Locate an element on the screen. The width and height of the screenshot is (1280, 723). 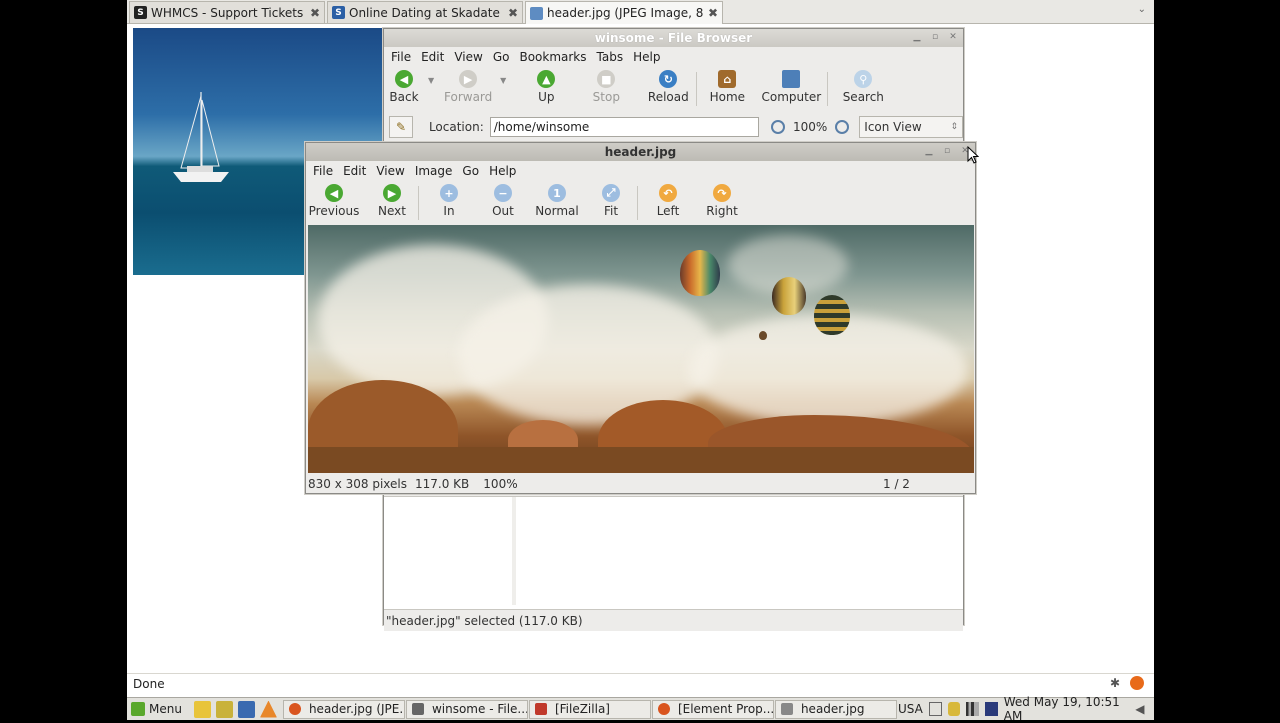
file-browser-menubar: File Edit View Go Bookmarks Tabs Help is located at coordinates (673, 57).